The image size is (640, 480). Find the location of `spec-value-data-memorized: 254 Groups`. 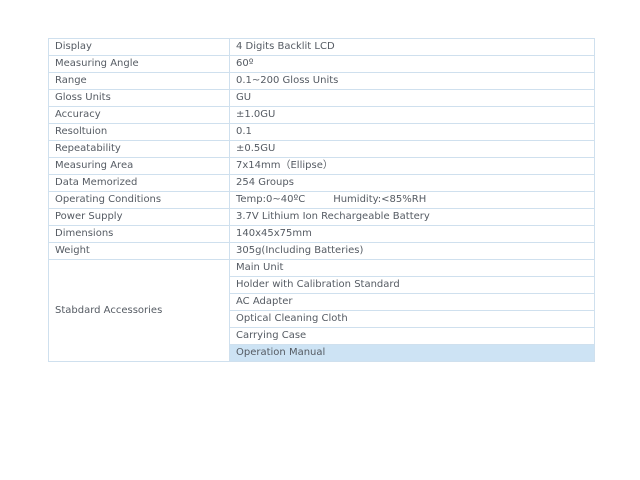

spec-value-data-memorized: 254 Groups is located at coordinates (412, 183).